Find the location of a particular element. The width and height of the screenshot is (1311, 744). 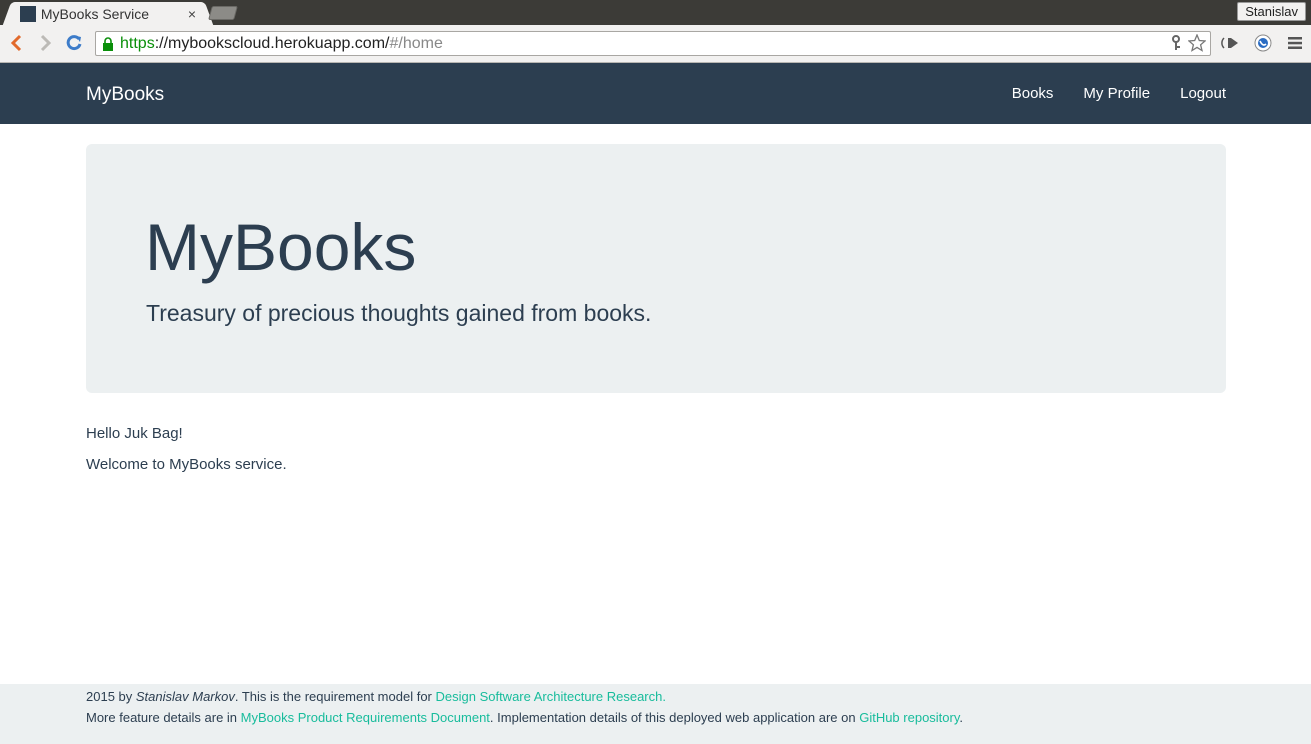

extension-phone-icon is located at coordinates (1263, 43).